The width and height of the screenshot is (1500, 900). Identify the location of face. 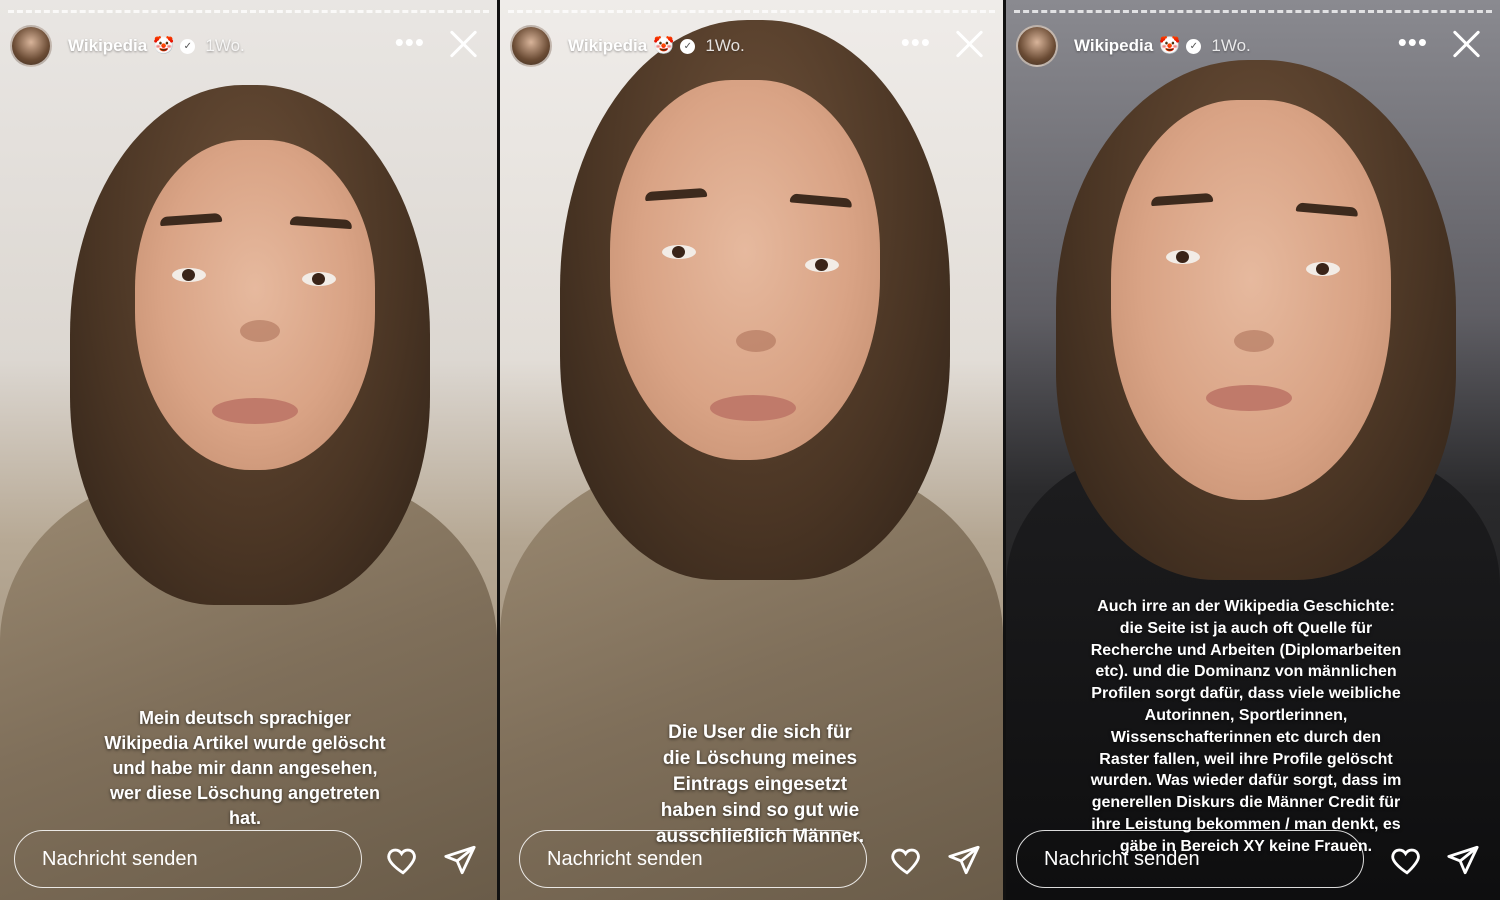
(1251, 300).